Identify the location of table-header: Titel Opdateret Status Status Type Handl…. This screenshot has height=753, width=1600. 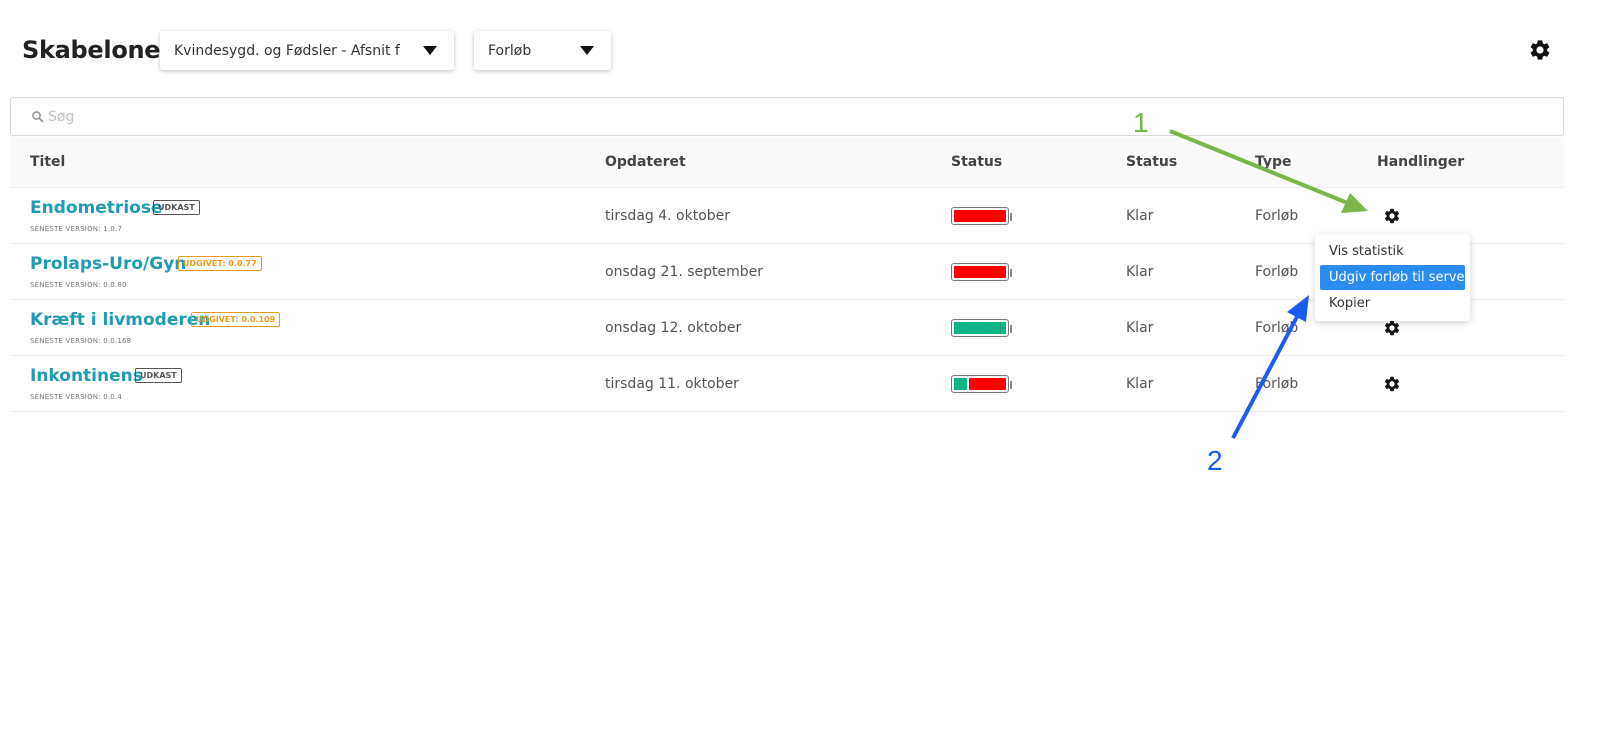
(787, 162).